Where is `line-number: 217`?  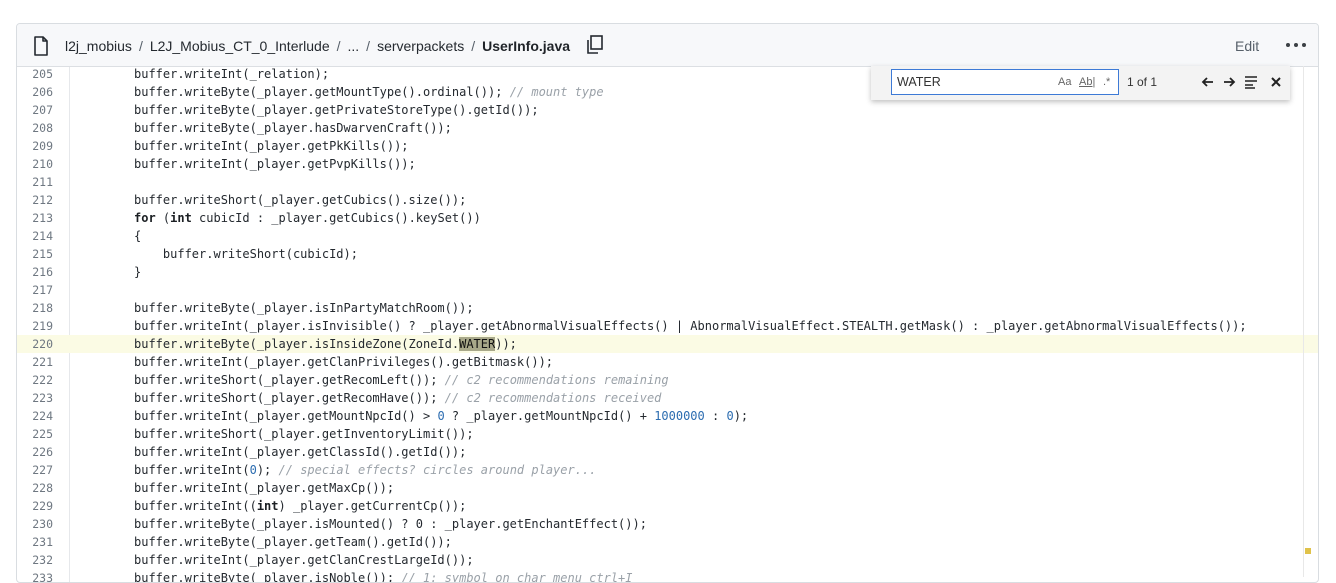
line-number: 217 is located at coordinates (35, 290).